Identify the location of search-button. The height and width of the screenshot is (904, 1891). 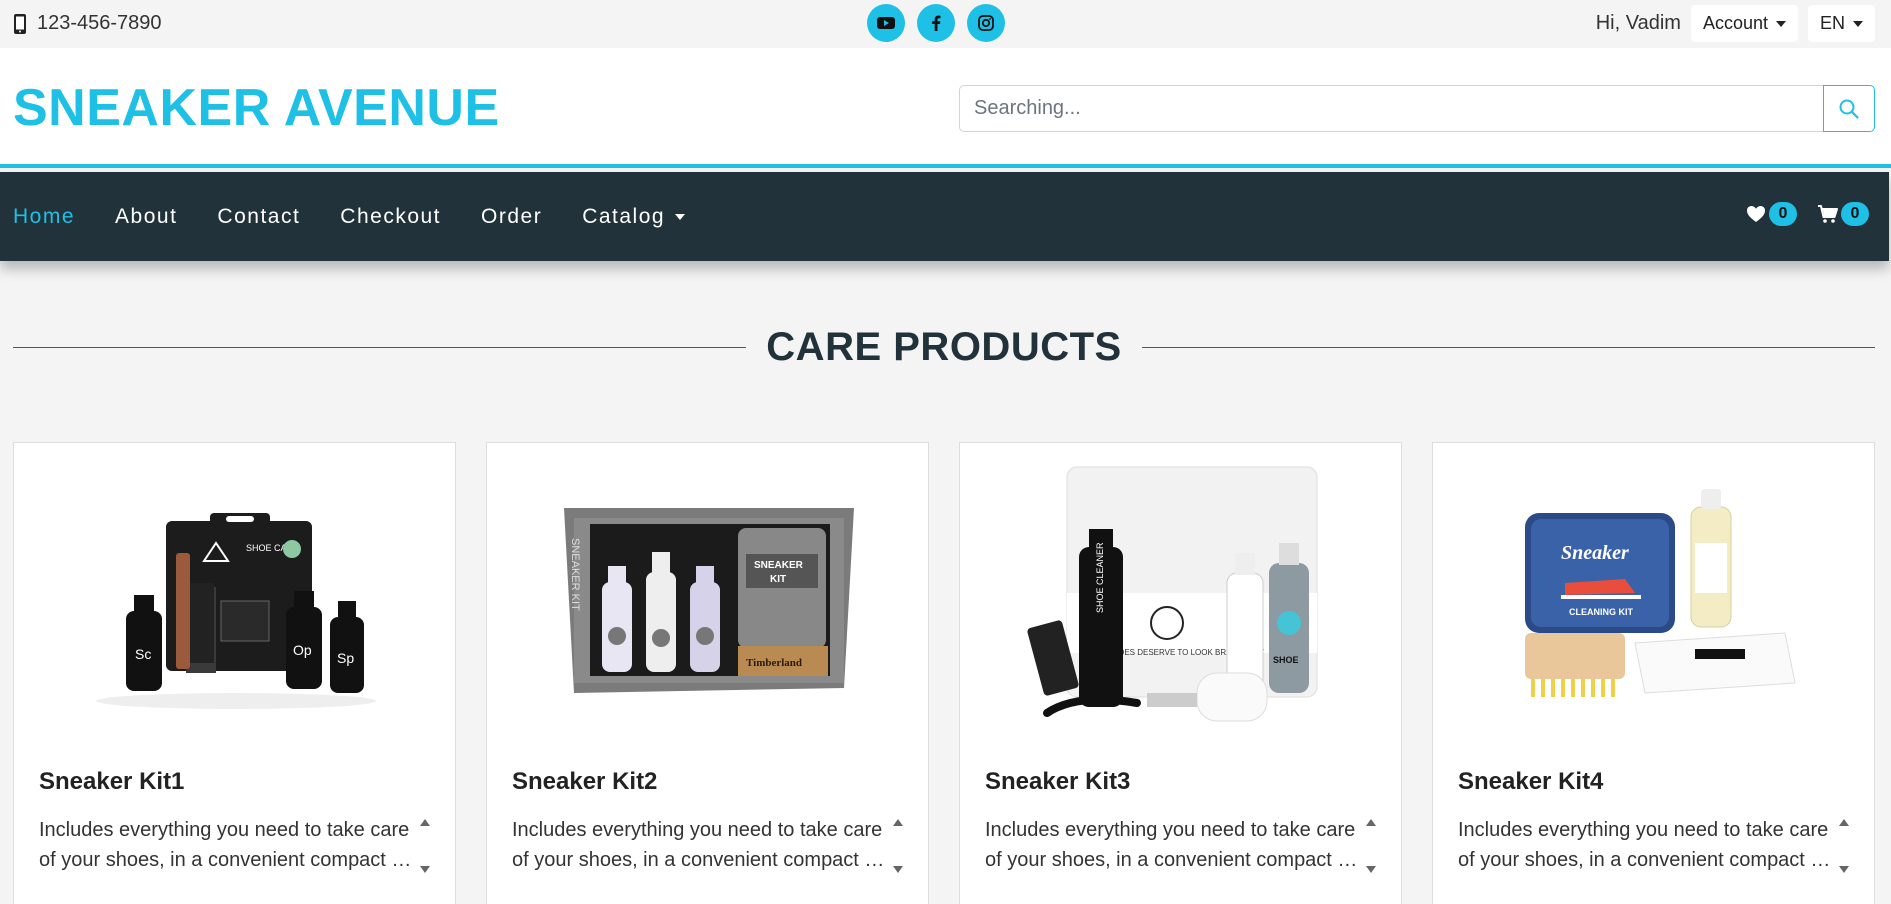
(1849, 108).